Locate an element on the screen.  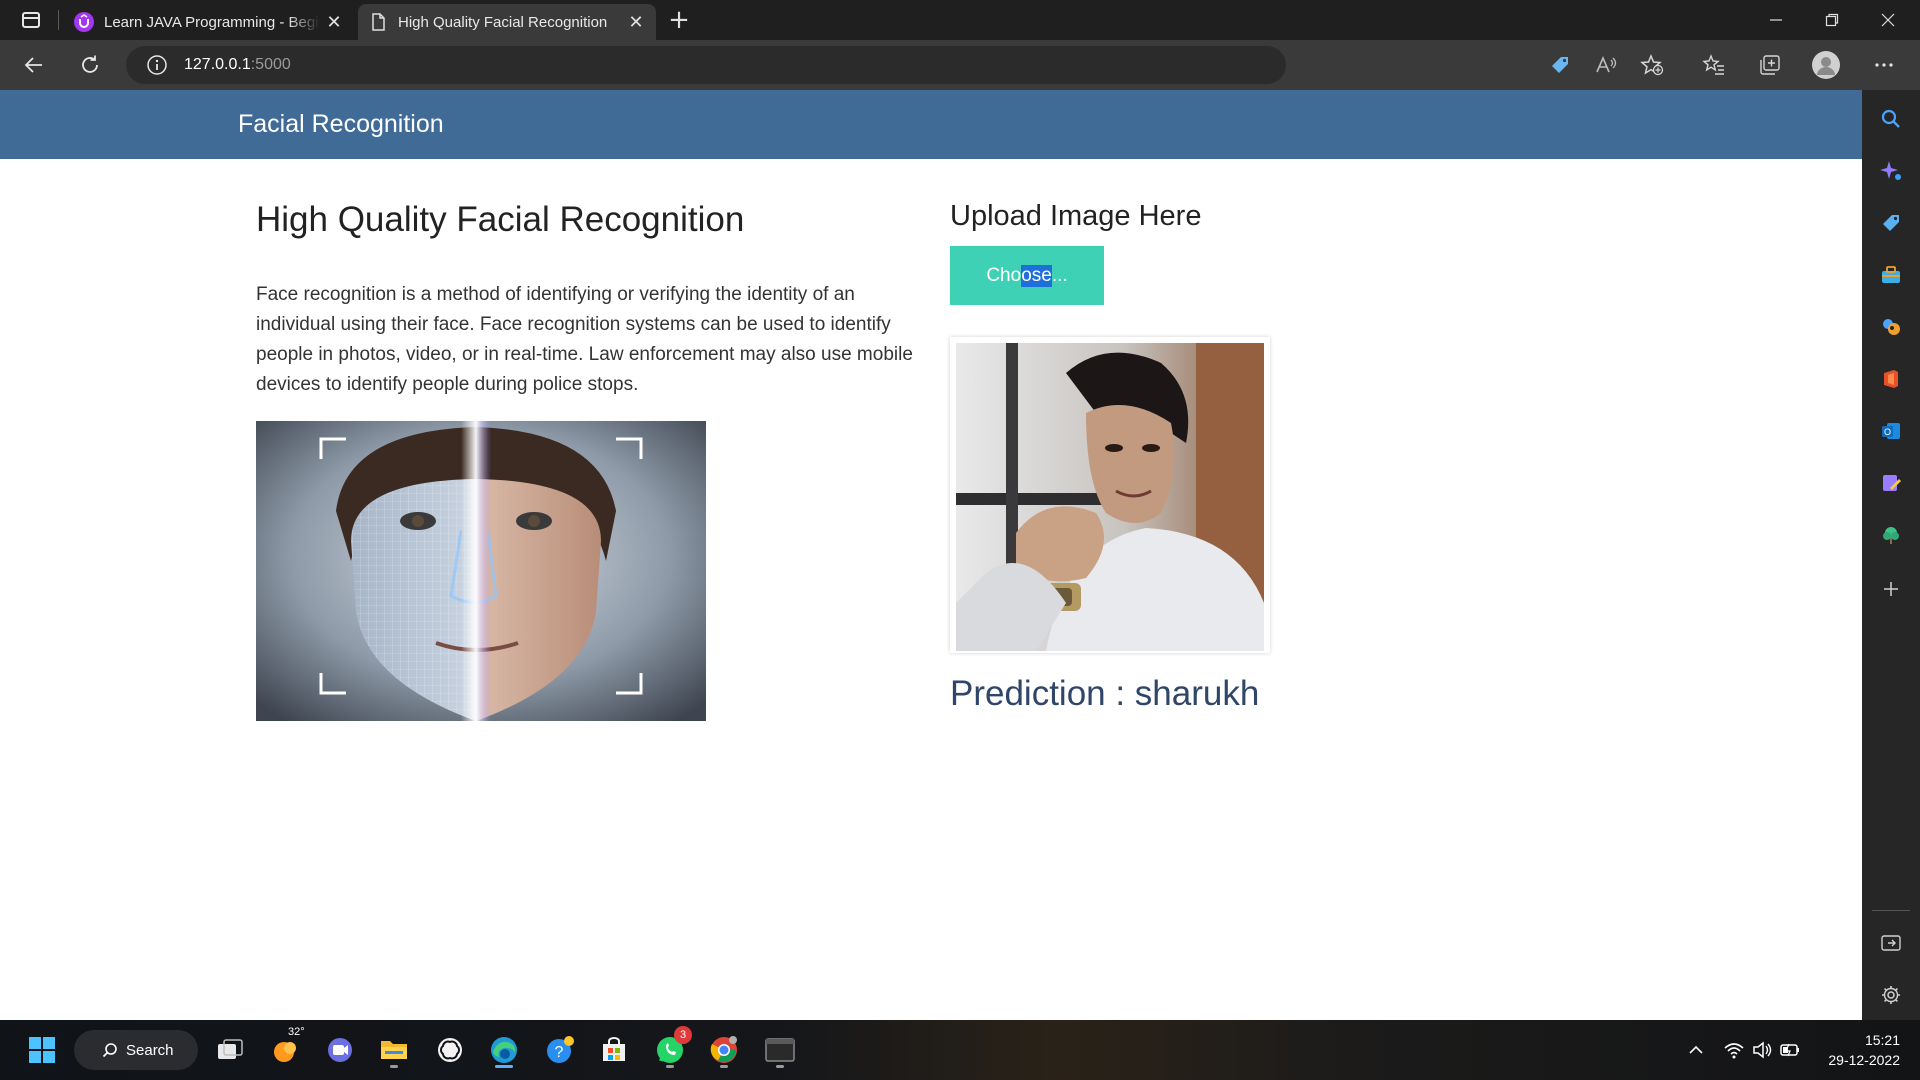
tools-briefcase-icon is located at coordinates (1891, 275).